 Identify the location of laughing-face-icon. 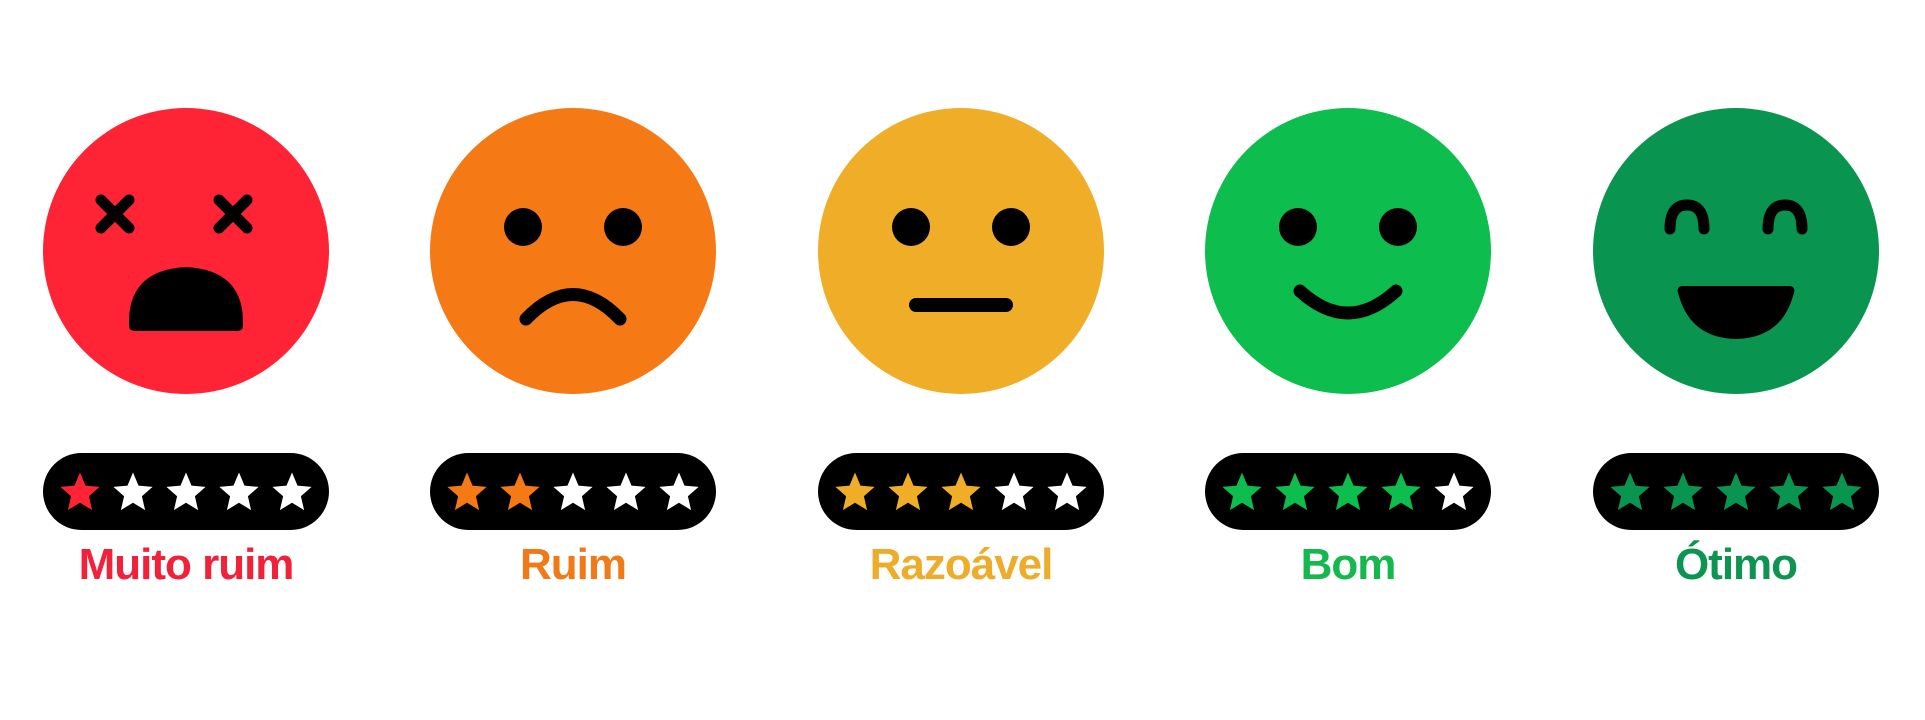
(1736, 251).